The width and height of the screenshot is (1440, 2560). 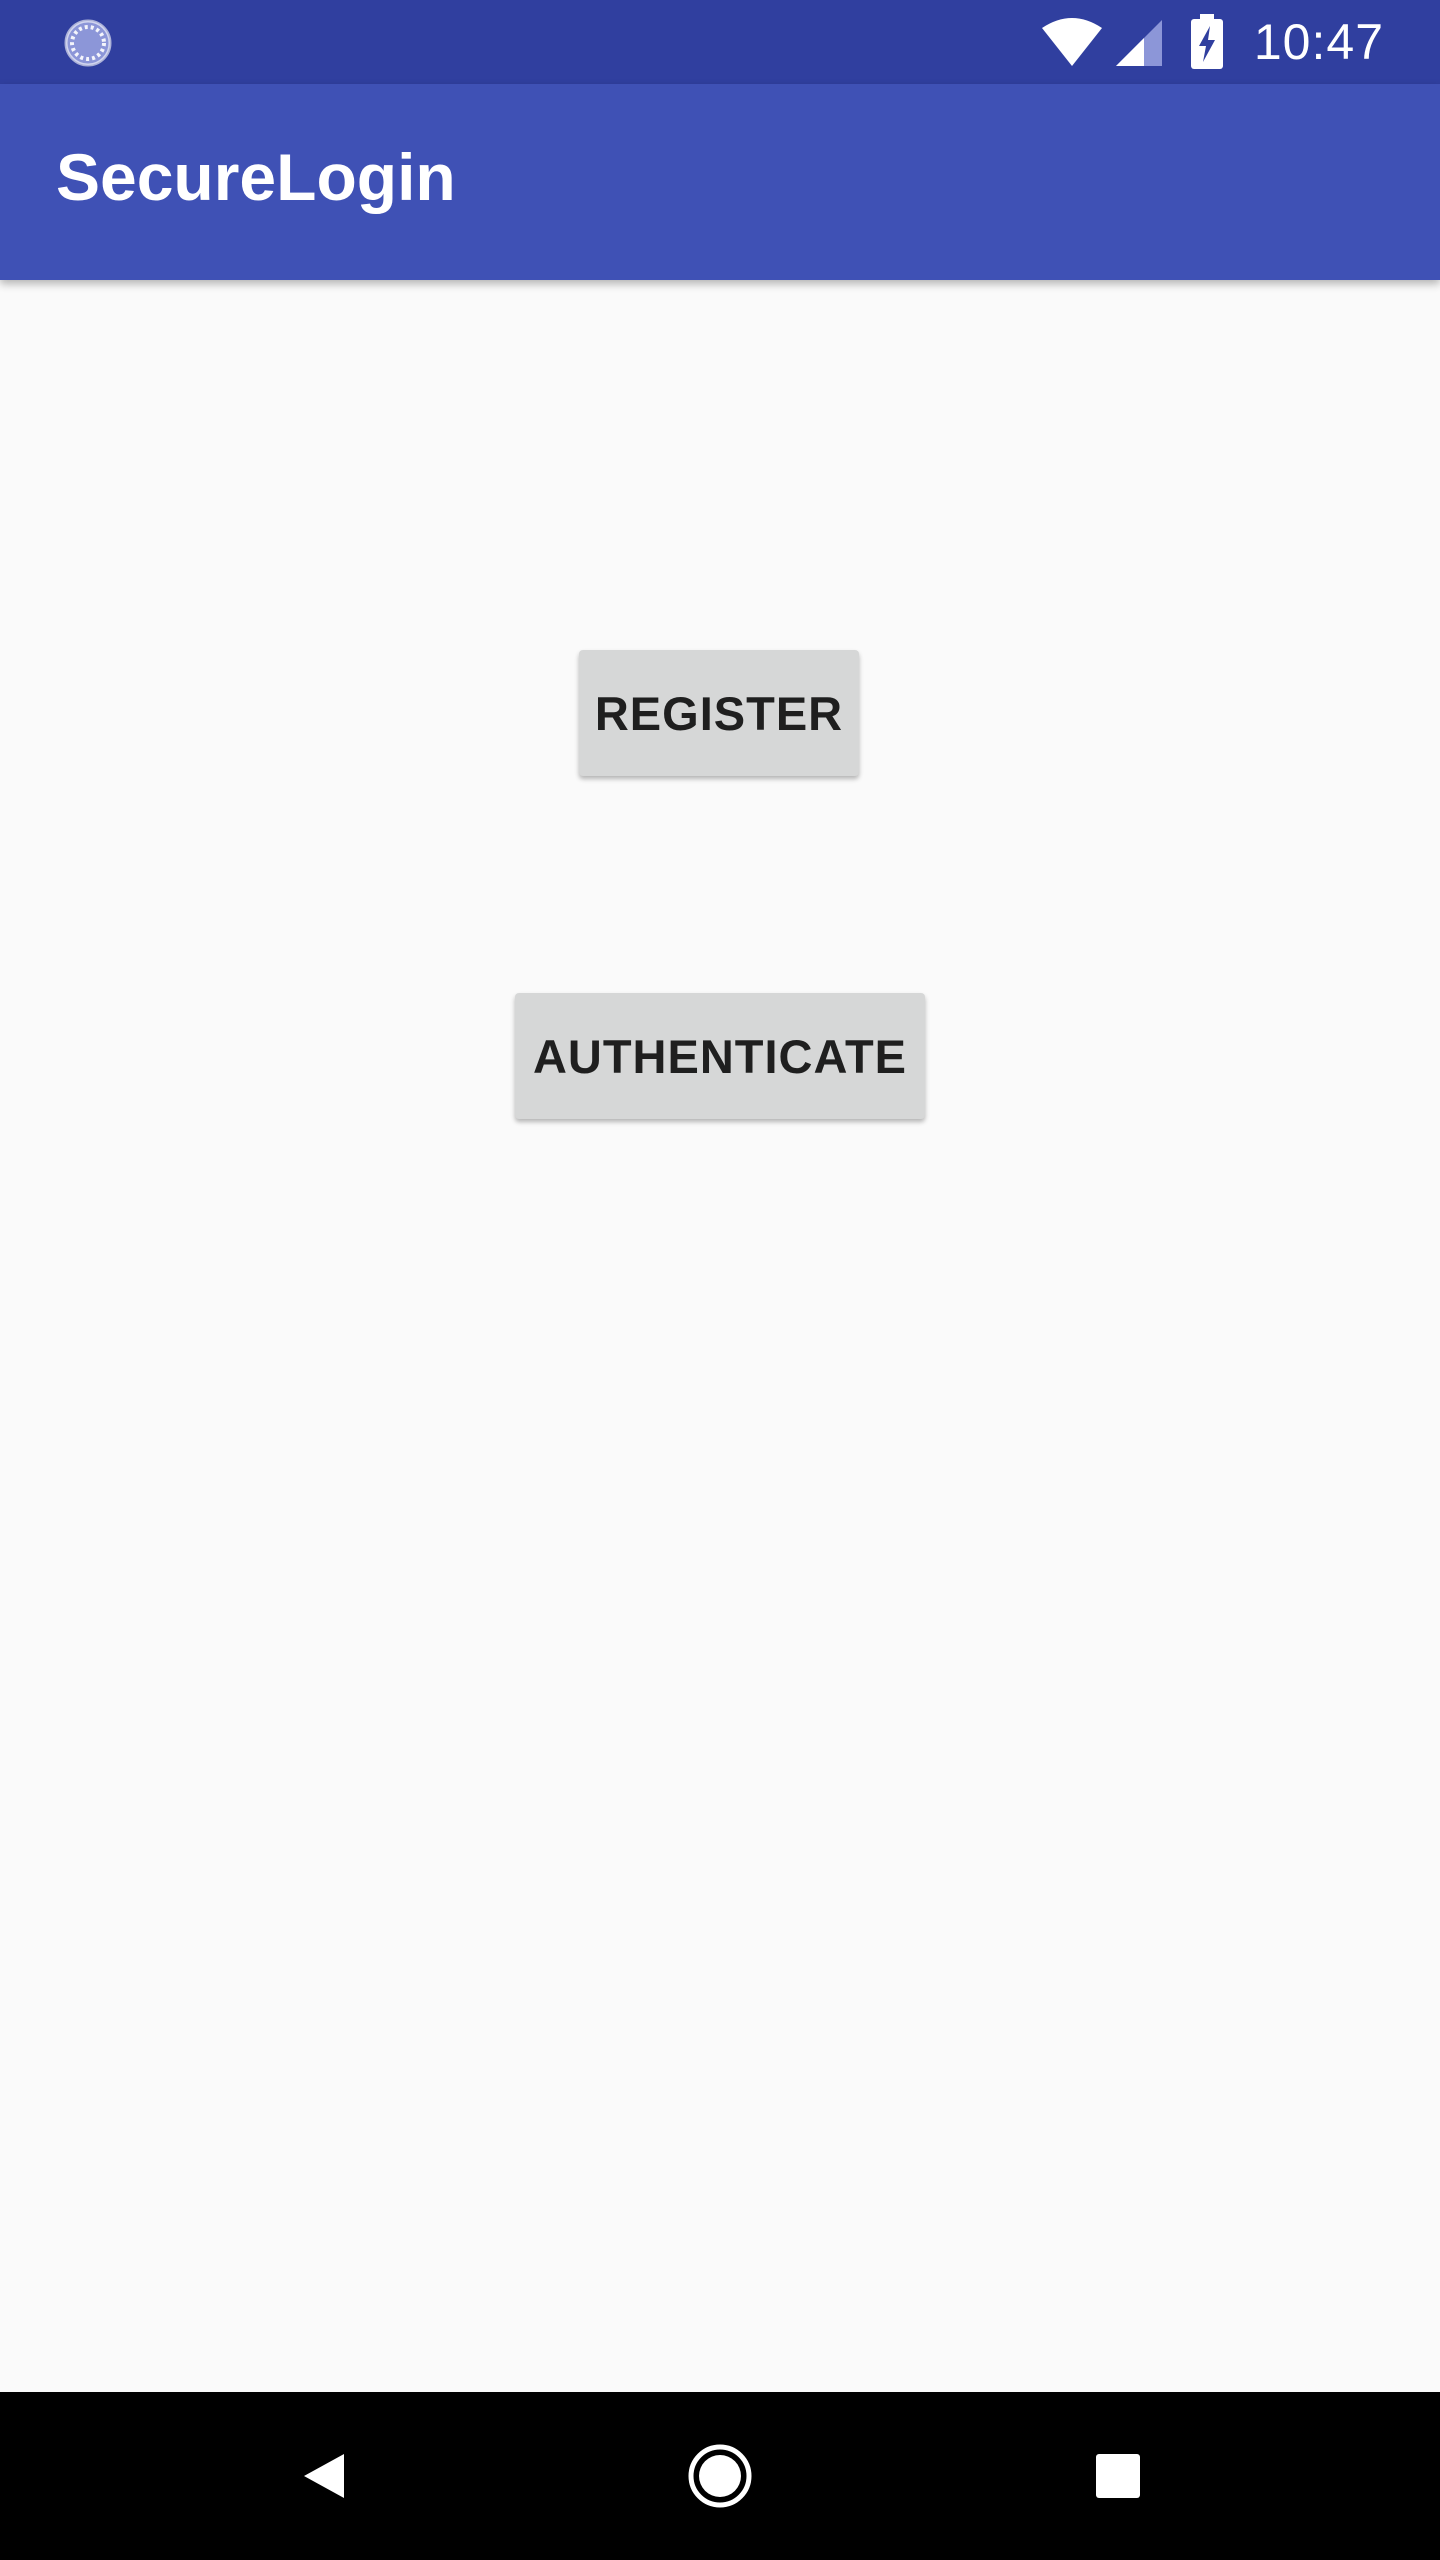 I want to click on register-button: REGISTER, so click(x=719, y=713).